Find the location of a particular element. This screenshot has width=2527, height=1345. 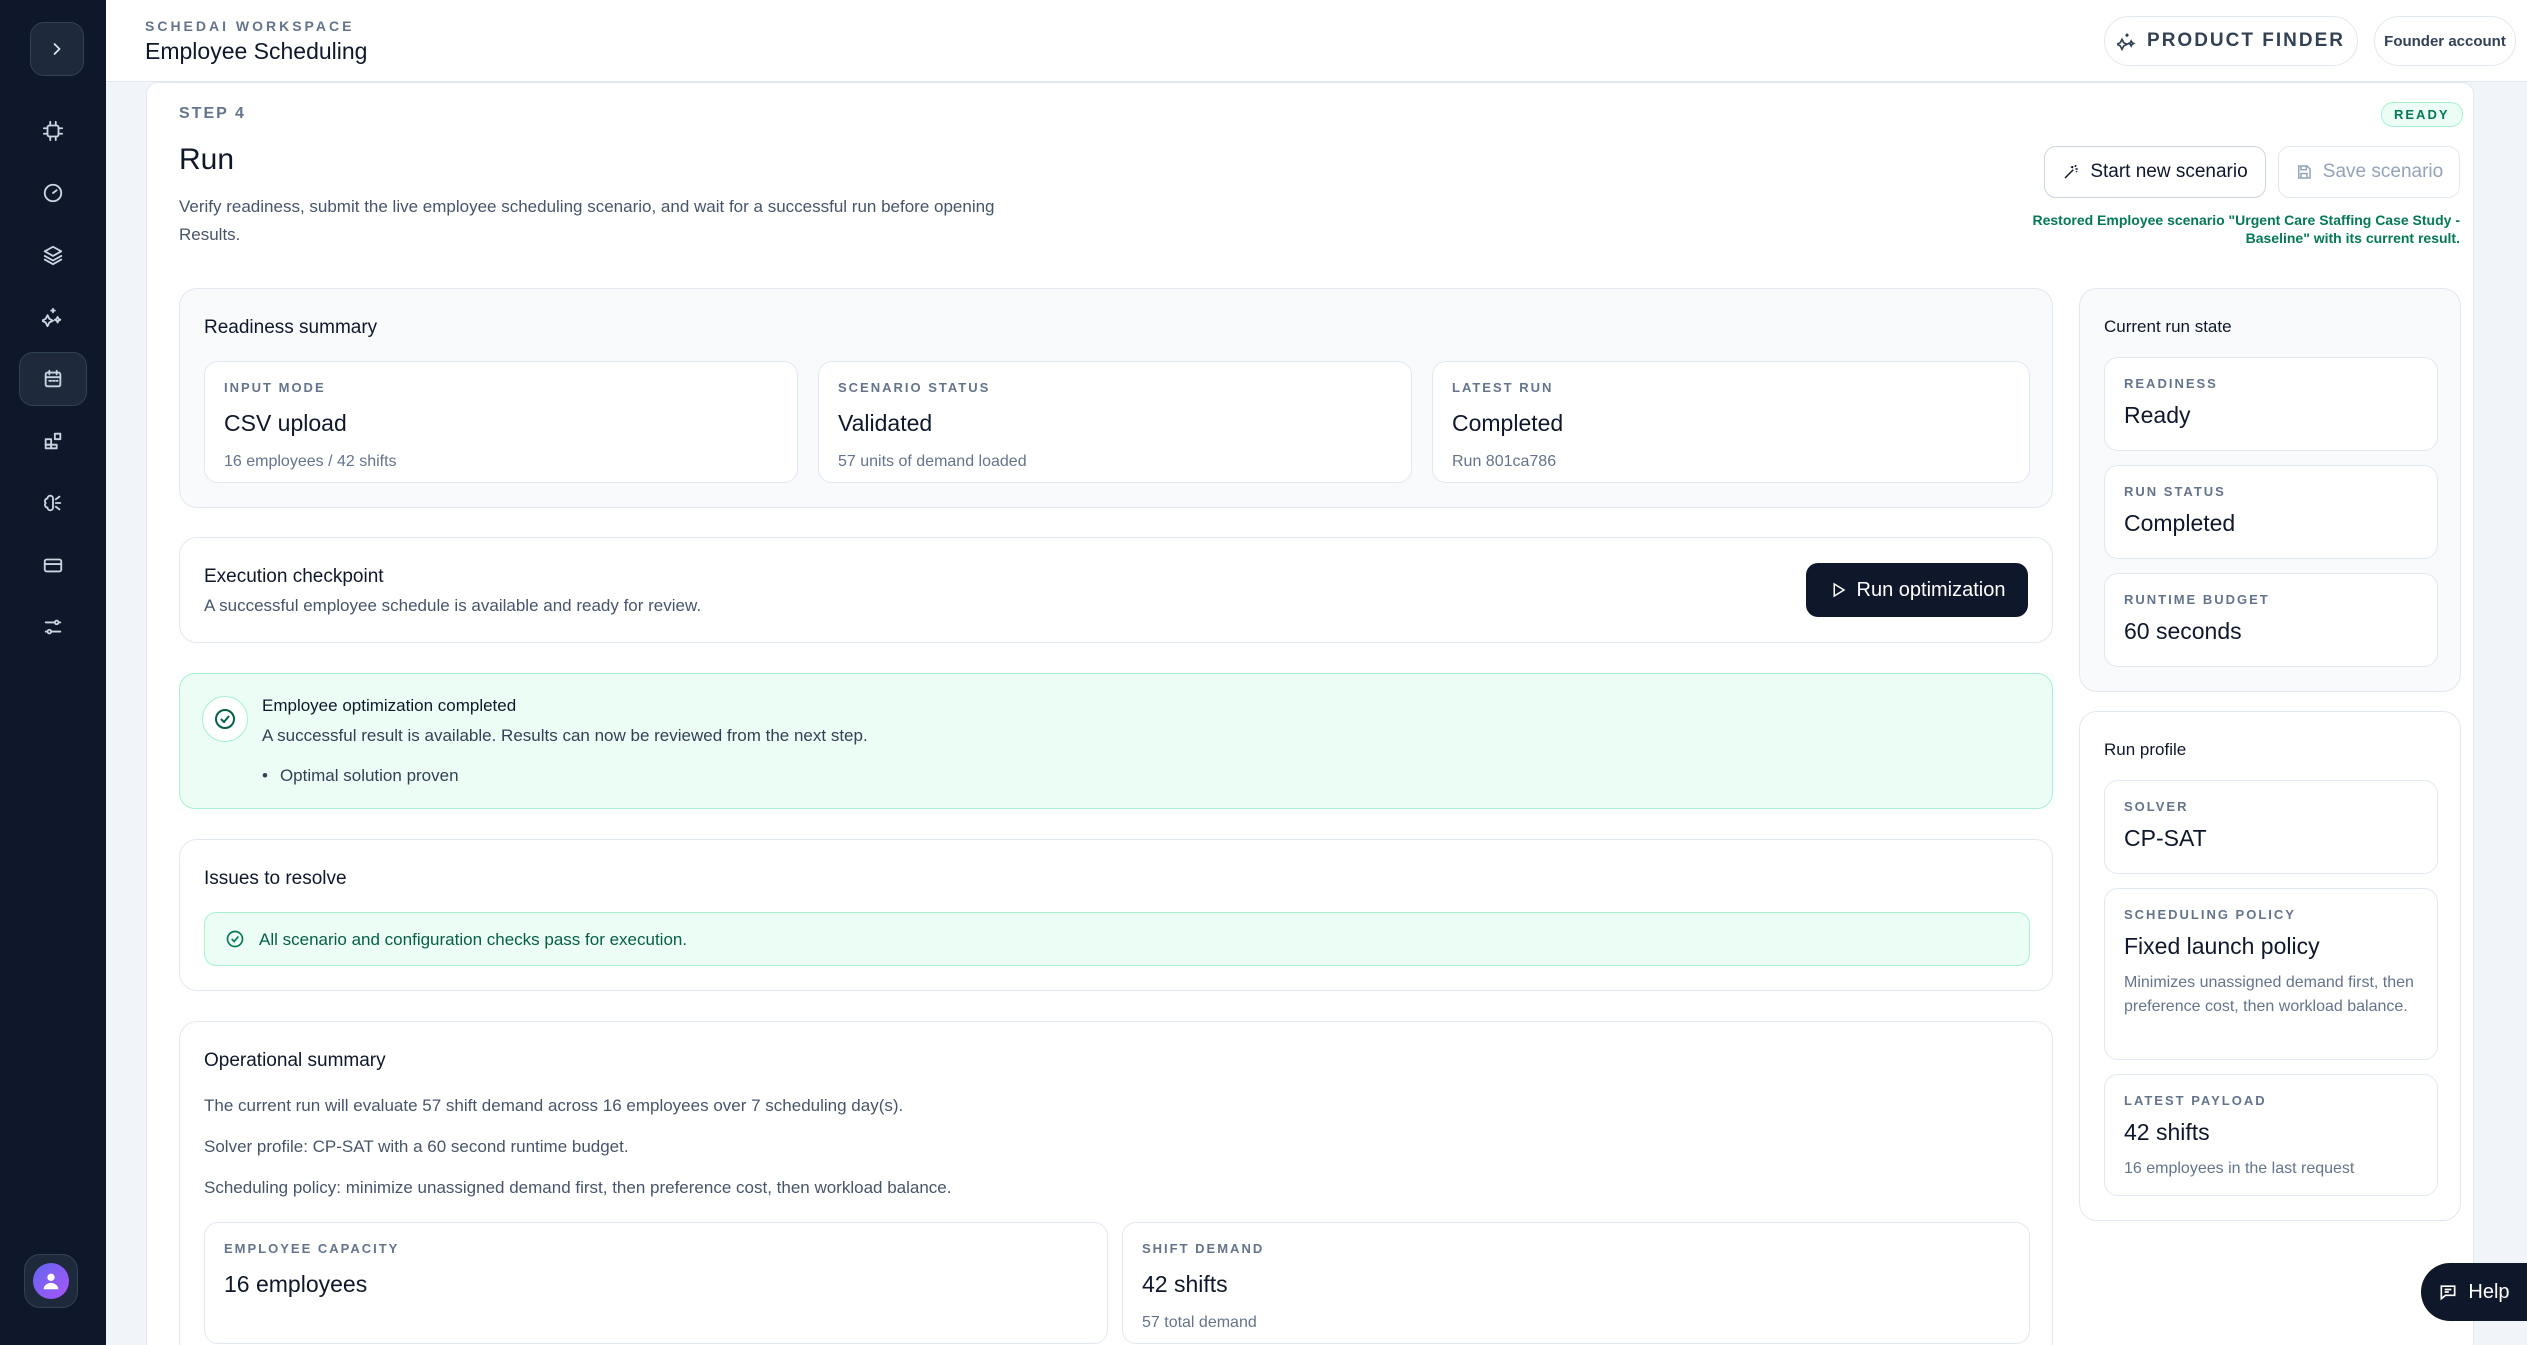

sidebar-item-calendar is located at coordinates (53, 379).